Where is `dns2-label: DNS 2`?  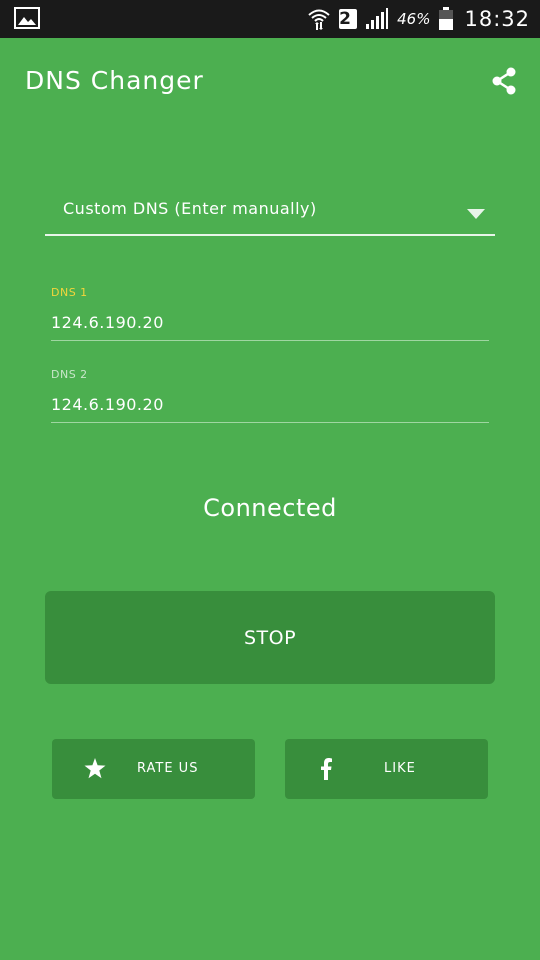 dns2-label: DNS 2 is located at coordinates (69, 374).